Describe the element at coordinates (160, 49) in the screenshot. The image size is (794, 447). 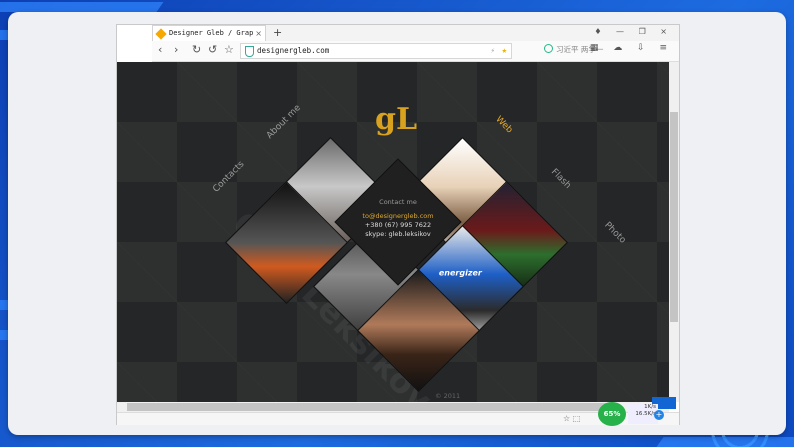
I see `back-button: ‹` at that location.